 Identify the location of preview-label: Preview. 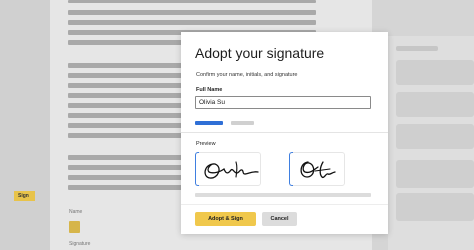
(206, 144).